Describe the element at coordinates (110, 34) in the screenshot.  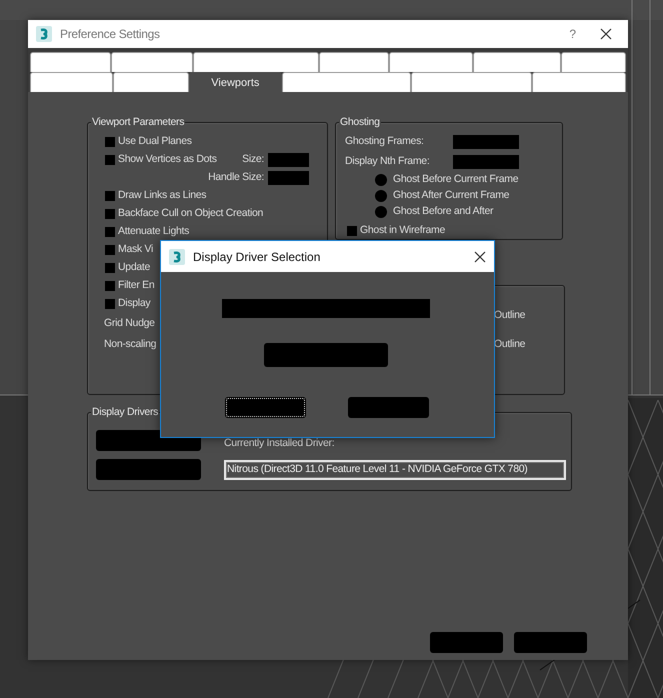
I see `window-title: Preference Settings` at that location.